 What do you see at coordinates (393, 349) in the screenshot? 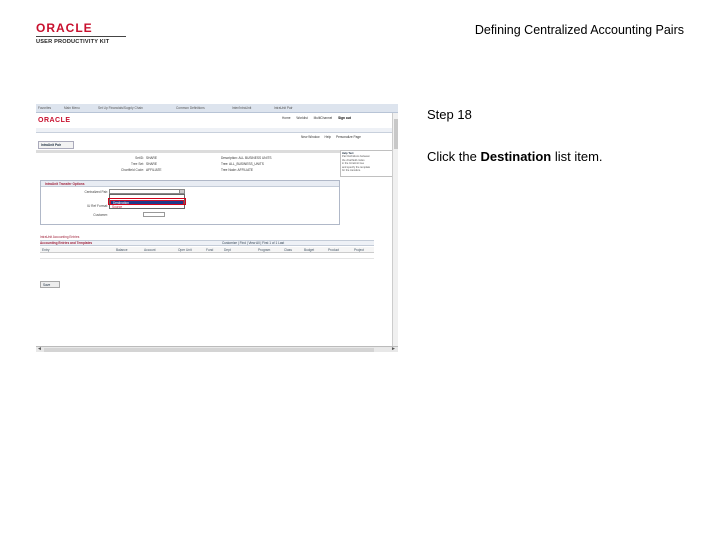
I see `scroll-right-icon: ►` at bounding box center [393, 349].